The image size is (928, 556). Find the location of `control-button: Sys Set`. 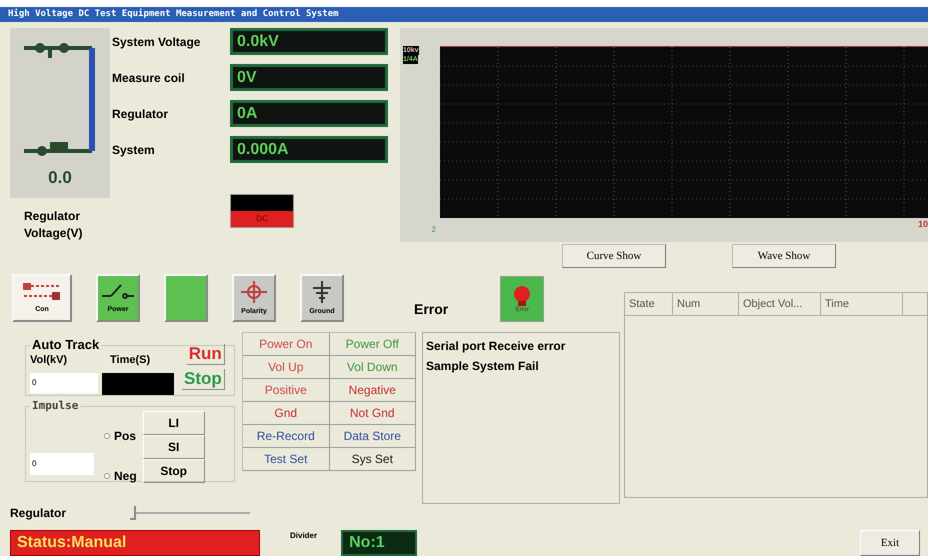

control-button: Sys Set is located at coordinates (373, 459).